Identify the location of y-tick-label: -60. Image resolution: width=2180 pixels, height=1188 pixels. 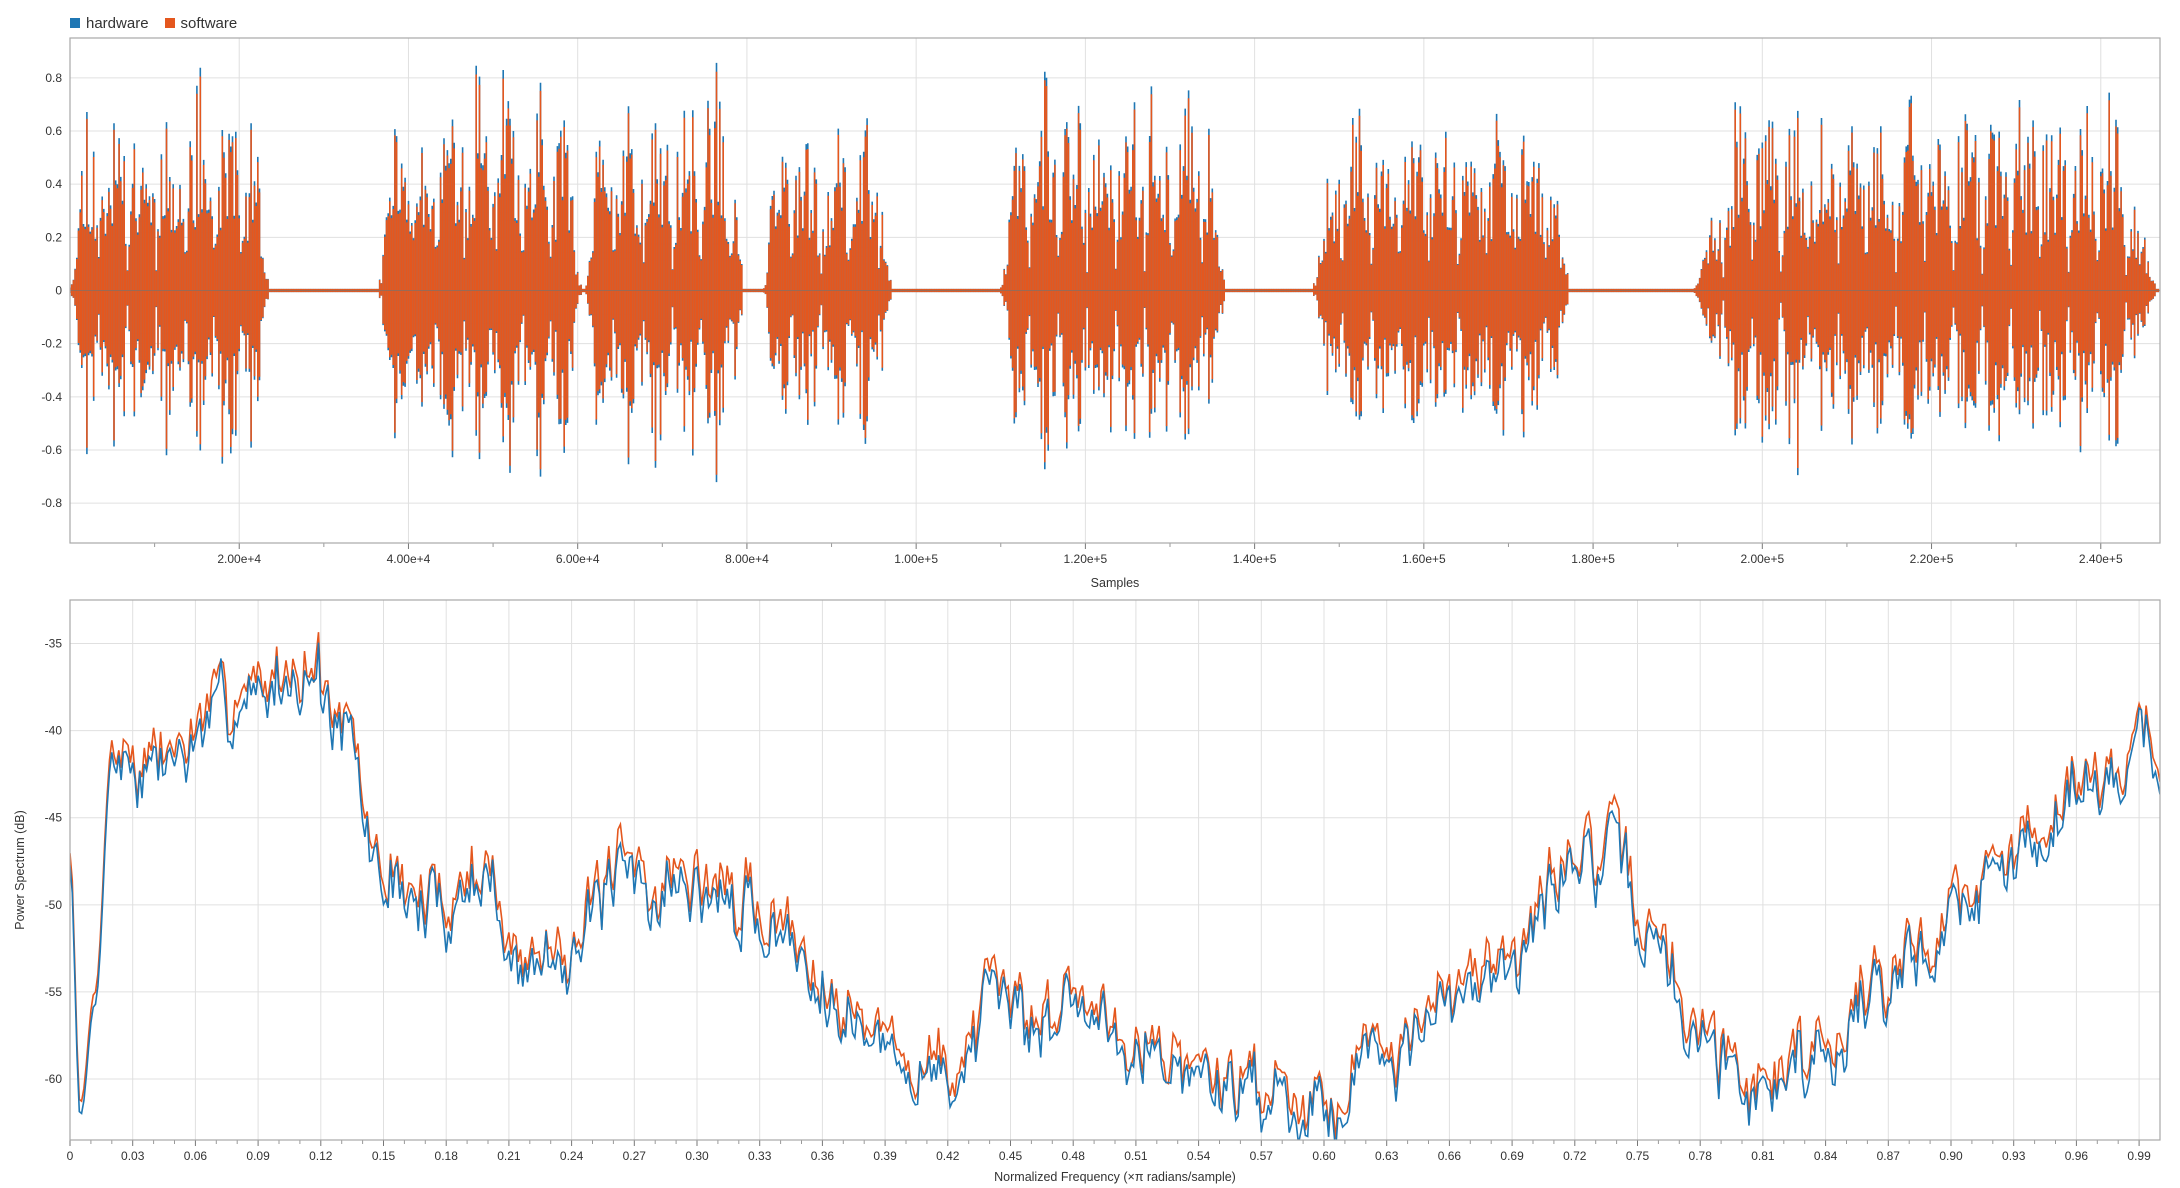
(54, 1079).